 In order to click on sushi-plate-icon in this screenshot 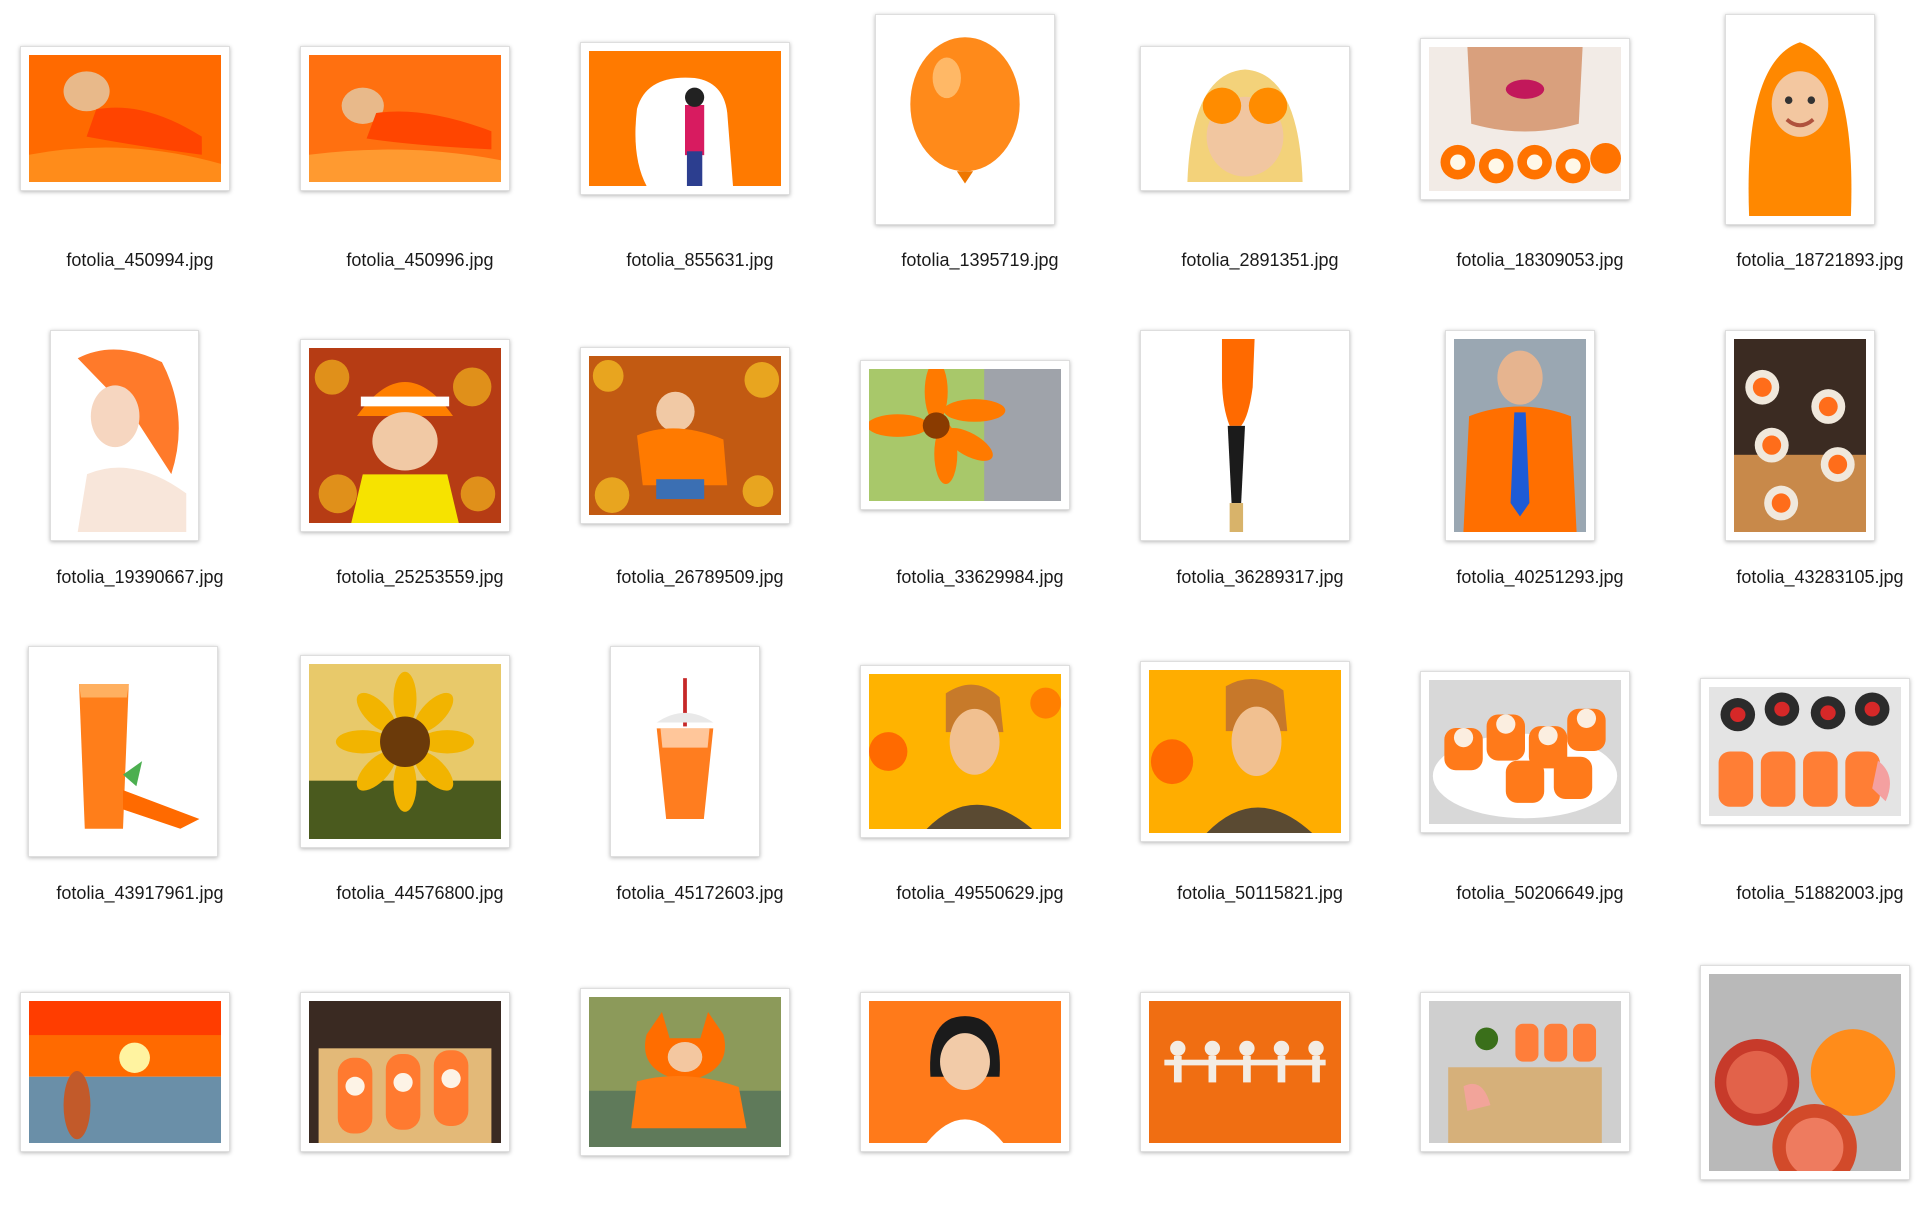, I will do `click(1525, 752)`.